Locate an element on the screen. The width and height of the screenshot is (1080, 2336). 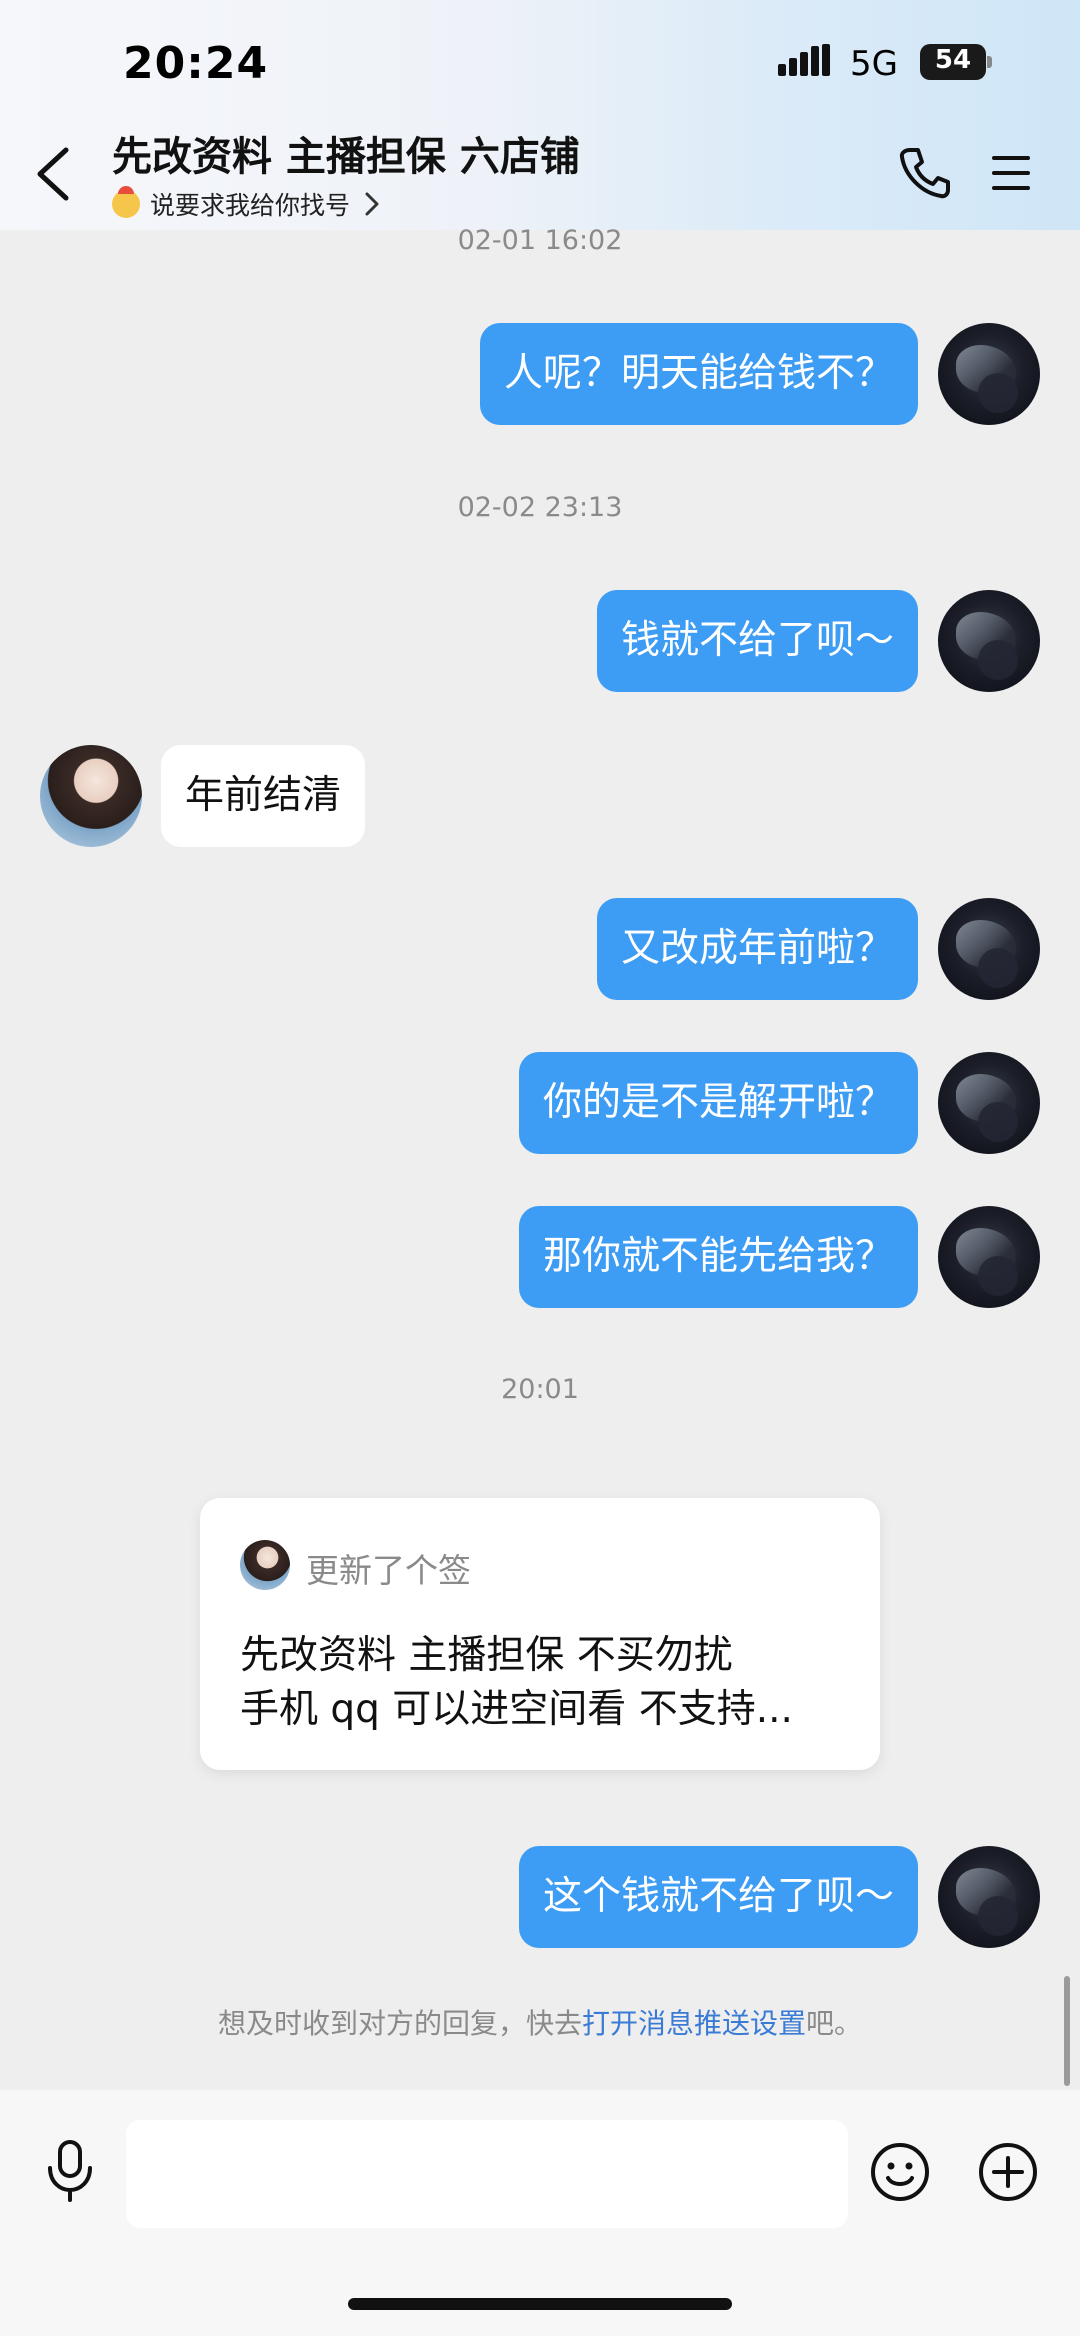
network-label: 5G is located at coordinates (874, 64).